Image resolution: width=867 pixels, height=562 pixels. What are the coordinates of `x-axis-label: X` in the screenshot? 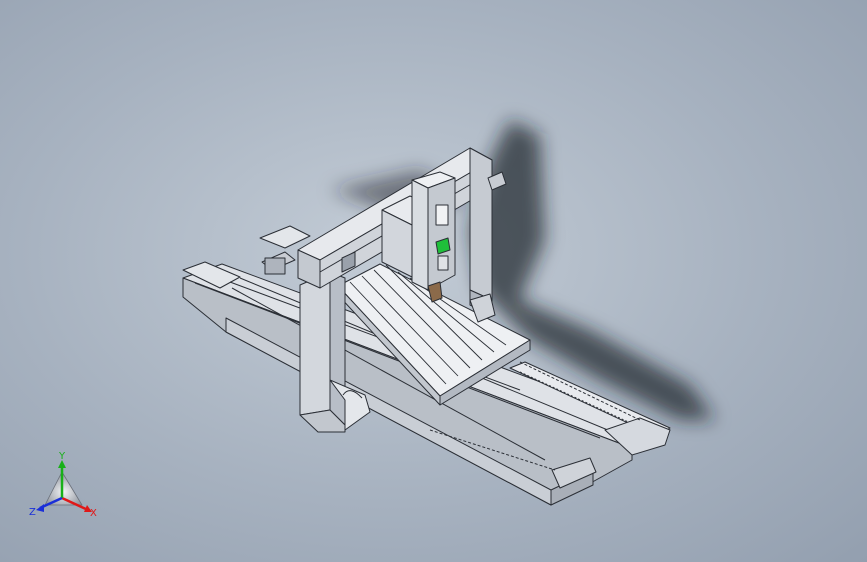 It's located at (93, 513).